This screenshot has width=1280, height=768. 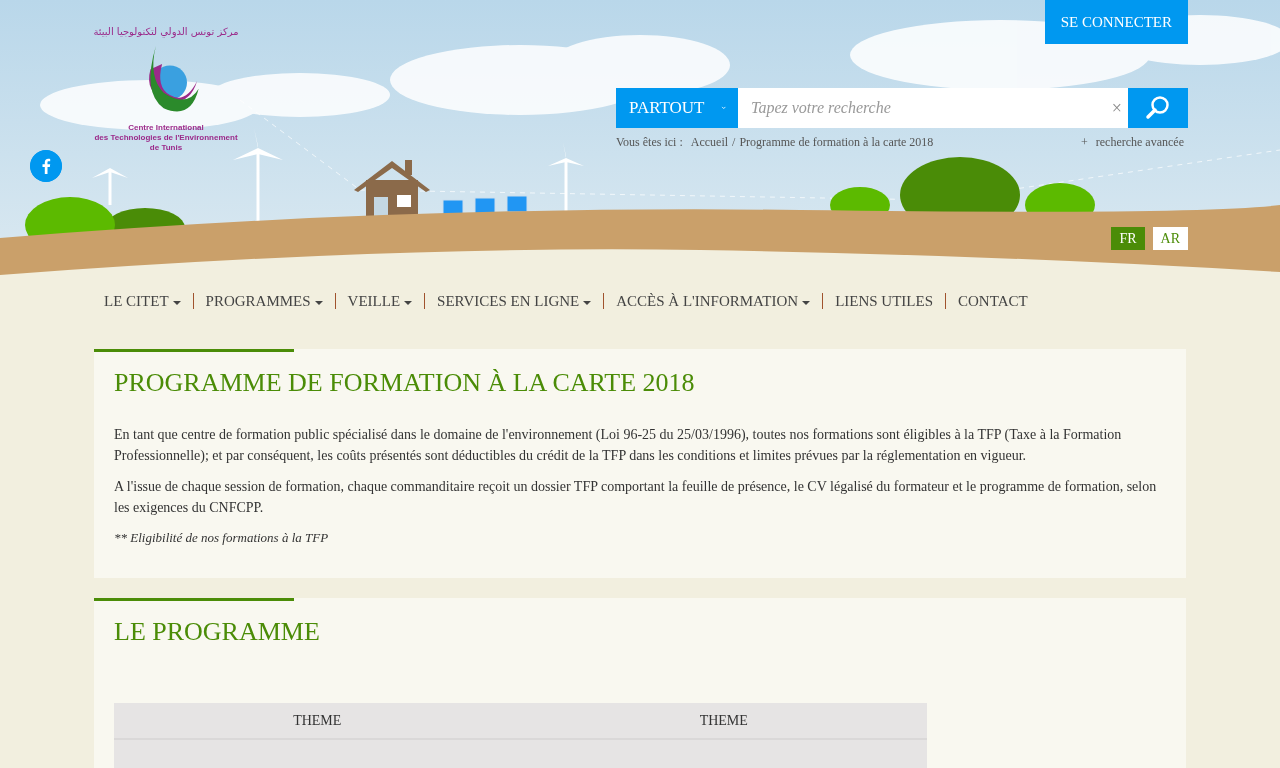 I want to click on search-field: Tapez votre recherche ×, so click(x=933, y=108).